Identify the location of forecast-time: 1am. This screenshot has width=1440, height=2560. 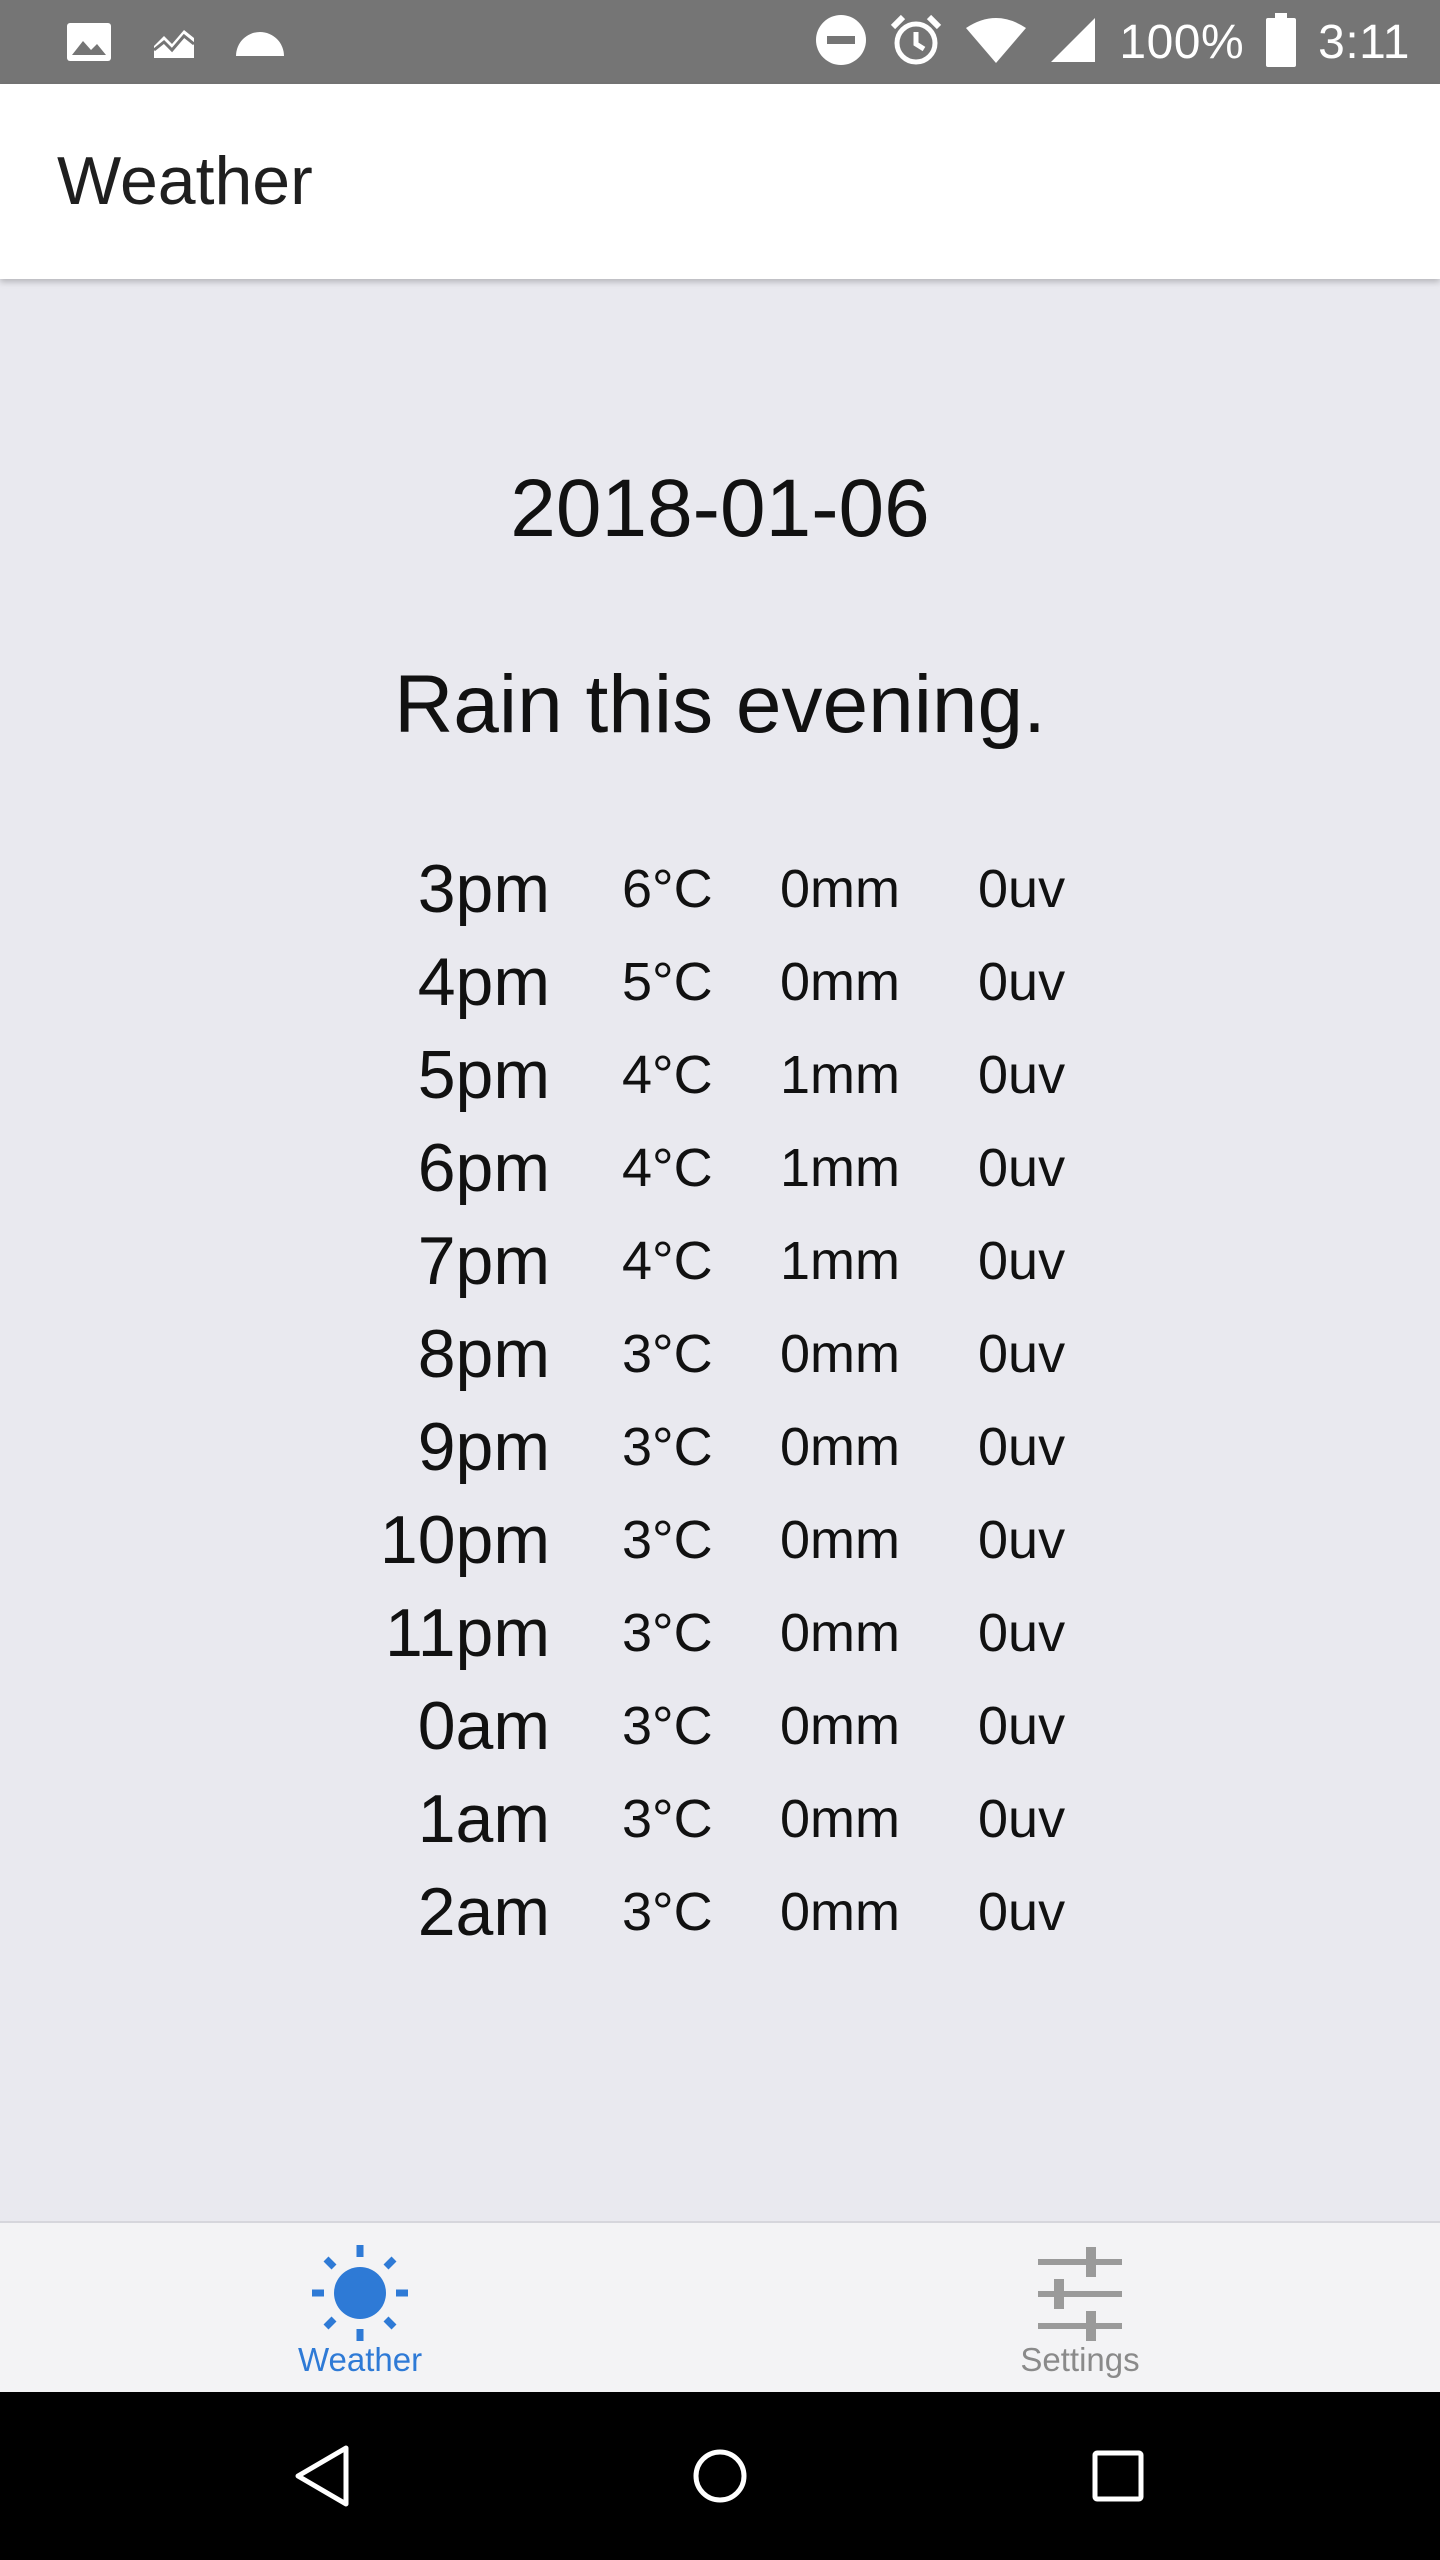
(483, 1819).